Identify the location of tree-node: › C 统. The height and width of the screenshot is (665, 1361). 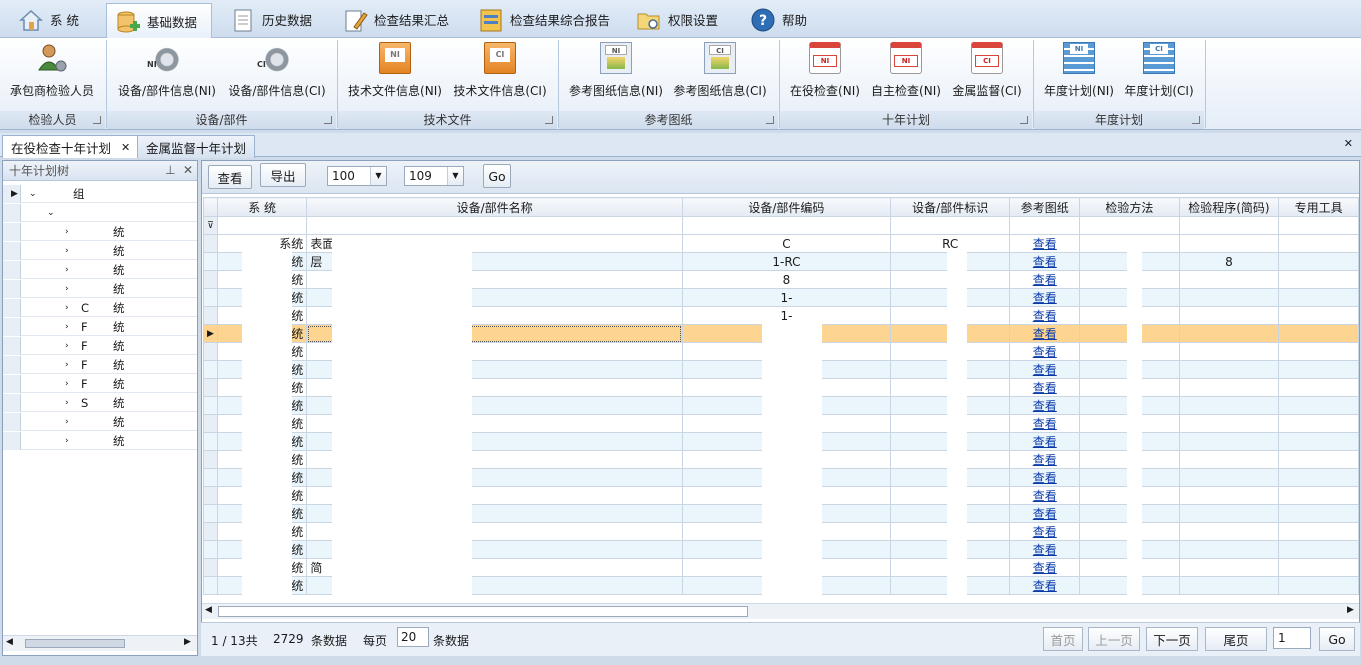
(100, 308).